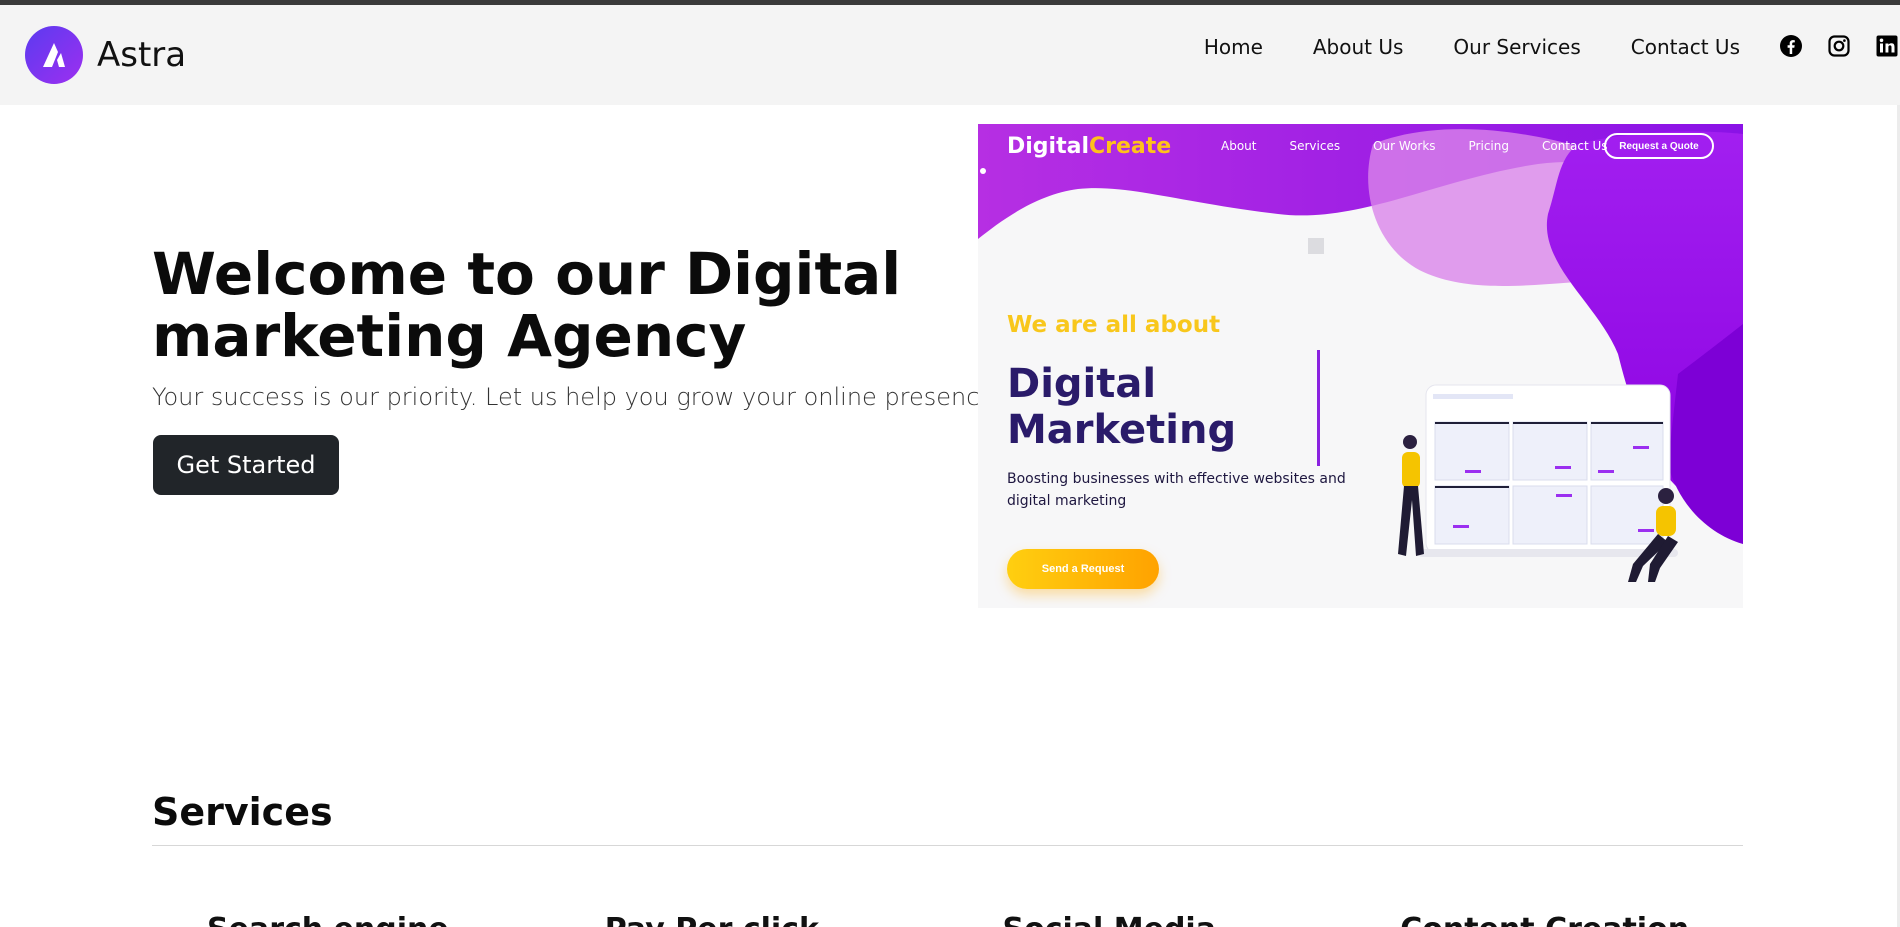 The image size is (1900, 927). I want to click on mock-send-request-button: Send a Request, so click(1083, 569).